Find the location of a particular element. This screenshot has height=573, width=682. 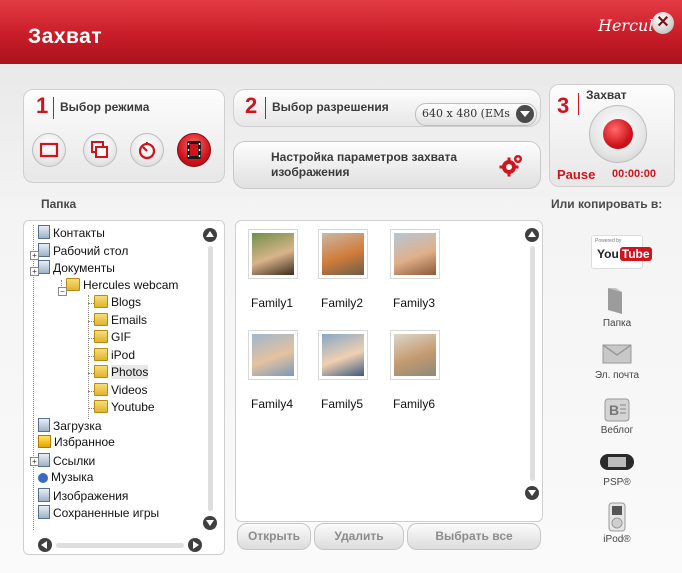

tree-item: Изображения is located at coordinates (83, 495).